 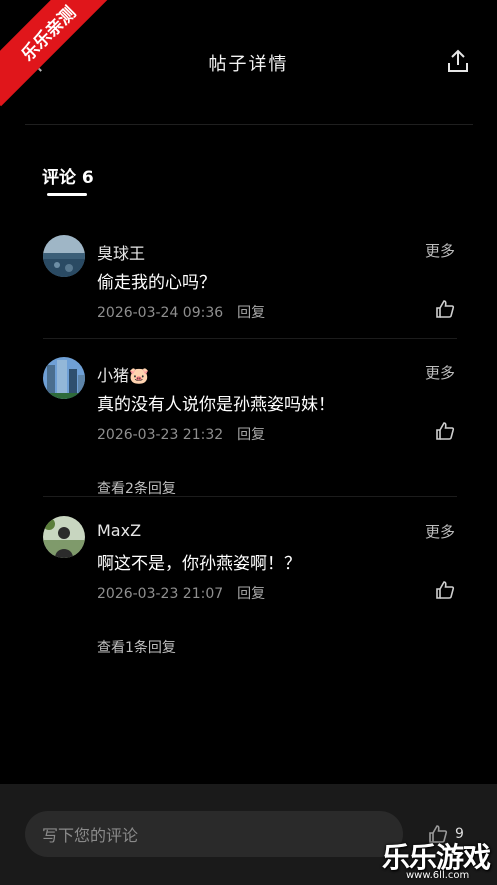 I want to click on comments-count-tab: 评论 6, so click(x=68, y=175).